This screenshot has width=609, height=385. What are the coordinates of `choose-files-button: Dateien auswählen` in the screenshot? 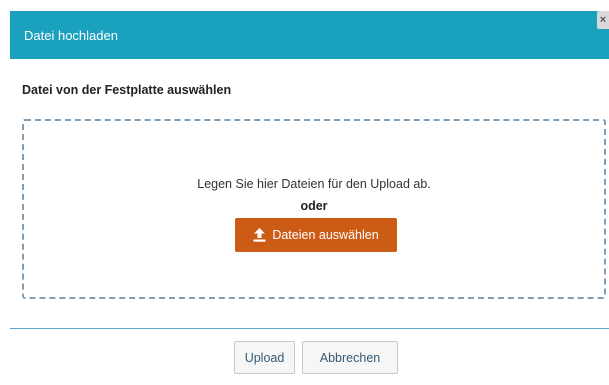 It's located at (316, 235).